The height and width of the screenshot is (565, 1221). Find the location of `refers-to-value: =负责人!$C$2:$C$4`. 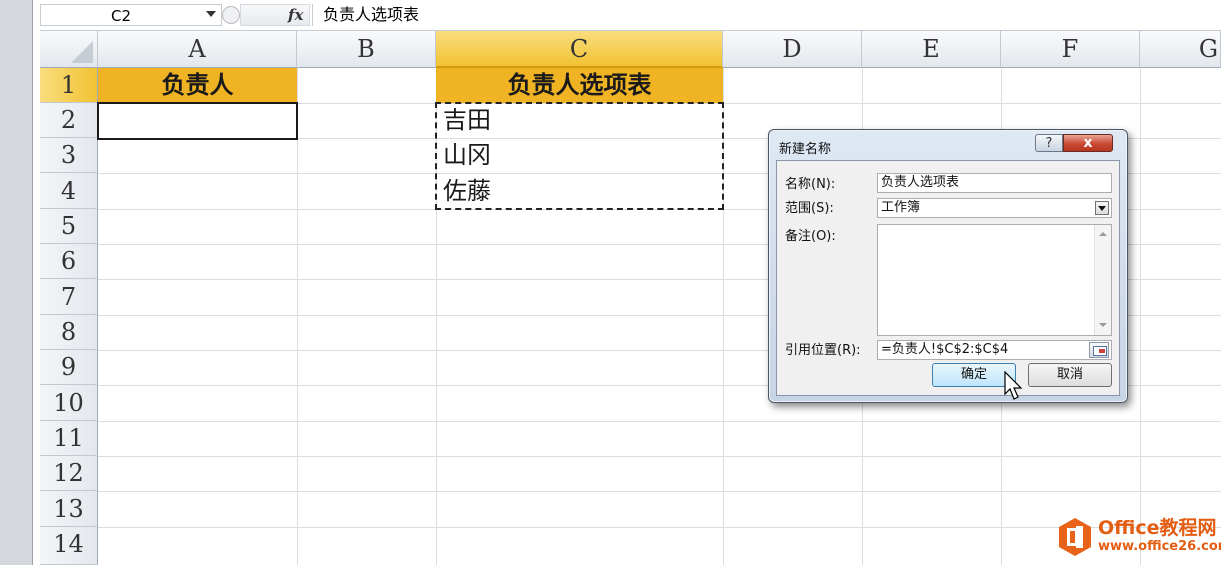

refers-to-value: =负责人!$C$2:$C$4 is located at coordinates (945, 349).